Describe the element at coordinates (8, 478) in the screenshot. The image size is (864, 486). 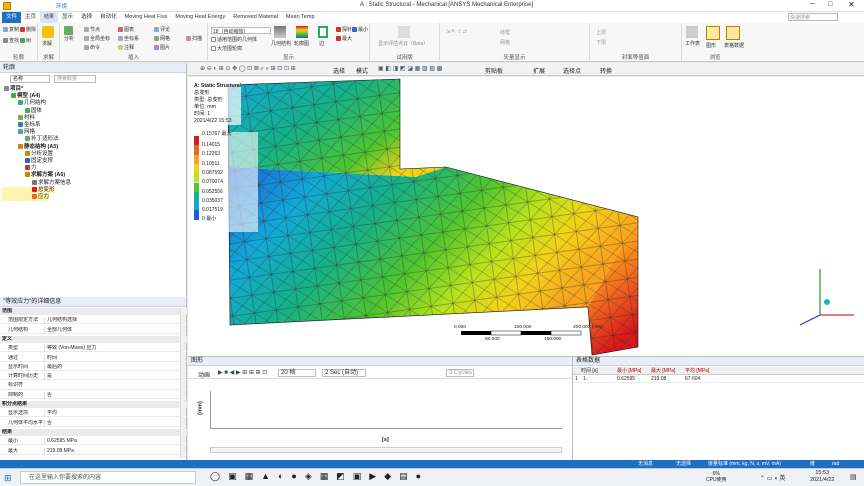
I see `start-icon: ⊞` at that location.